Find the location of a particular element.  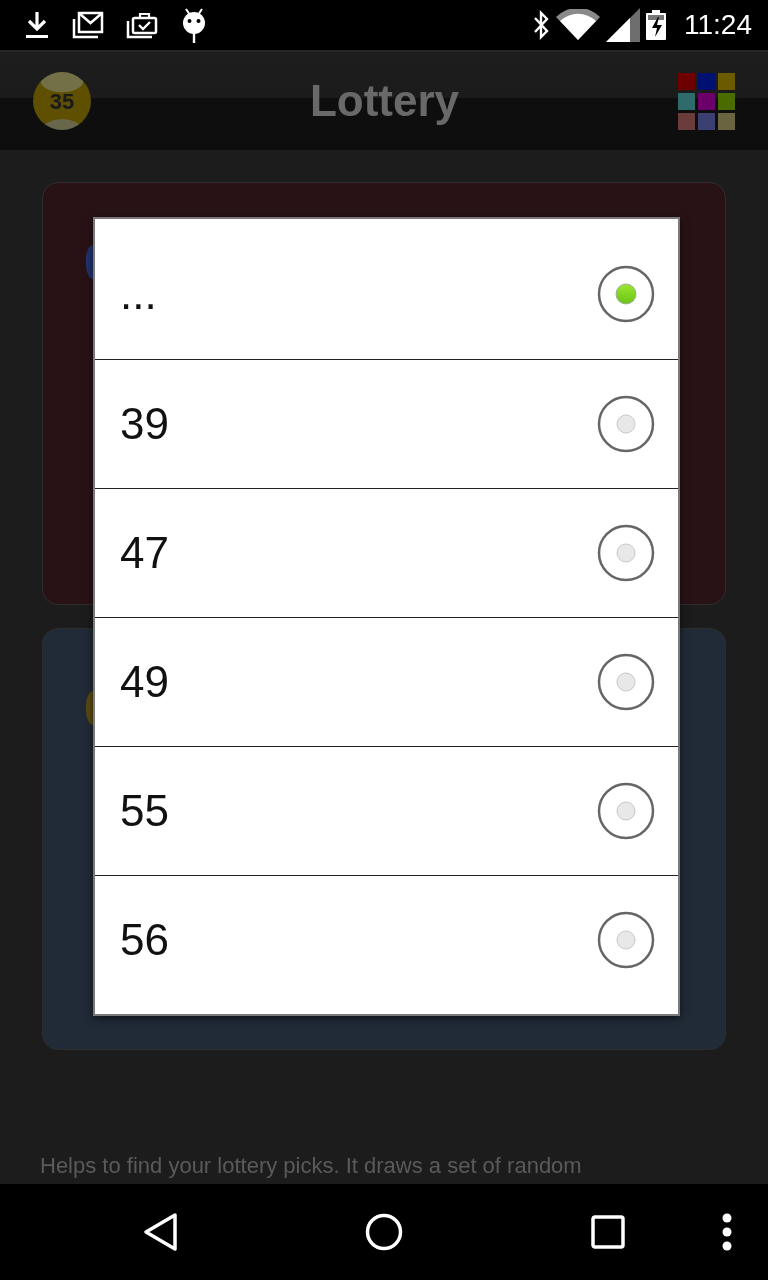

mail-icon is located at coordinates (88, 25).